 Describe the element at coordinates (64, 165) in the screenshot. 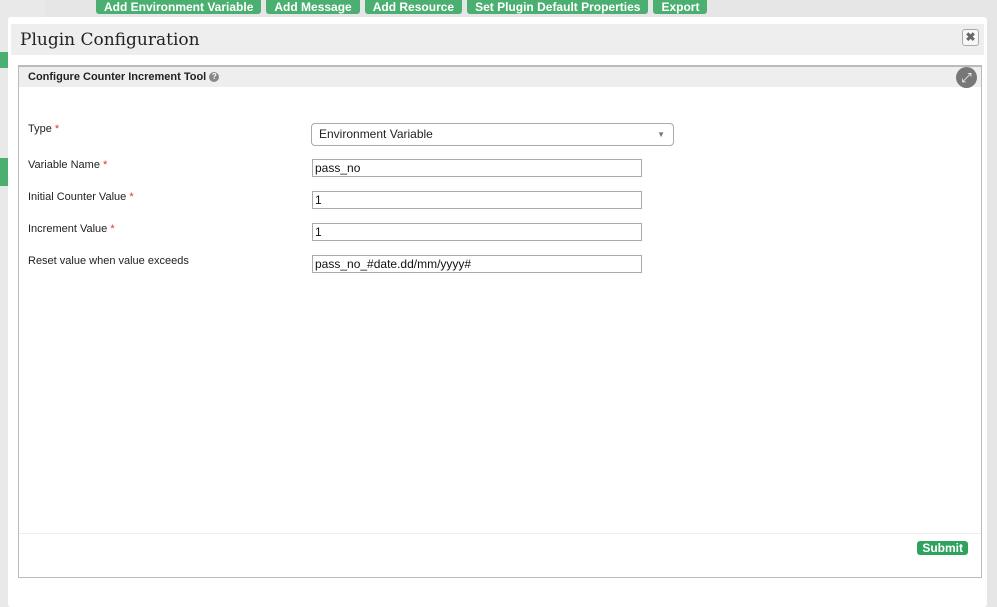

I see `variable-name-label: Variable Name` at that location.